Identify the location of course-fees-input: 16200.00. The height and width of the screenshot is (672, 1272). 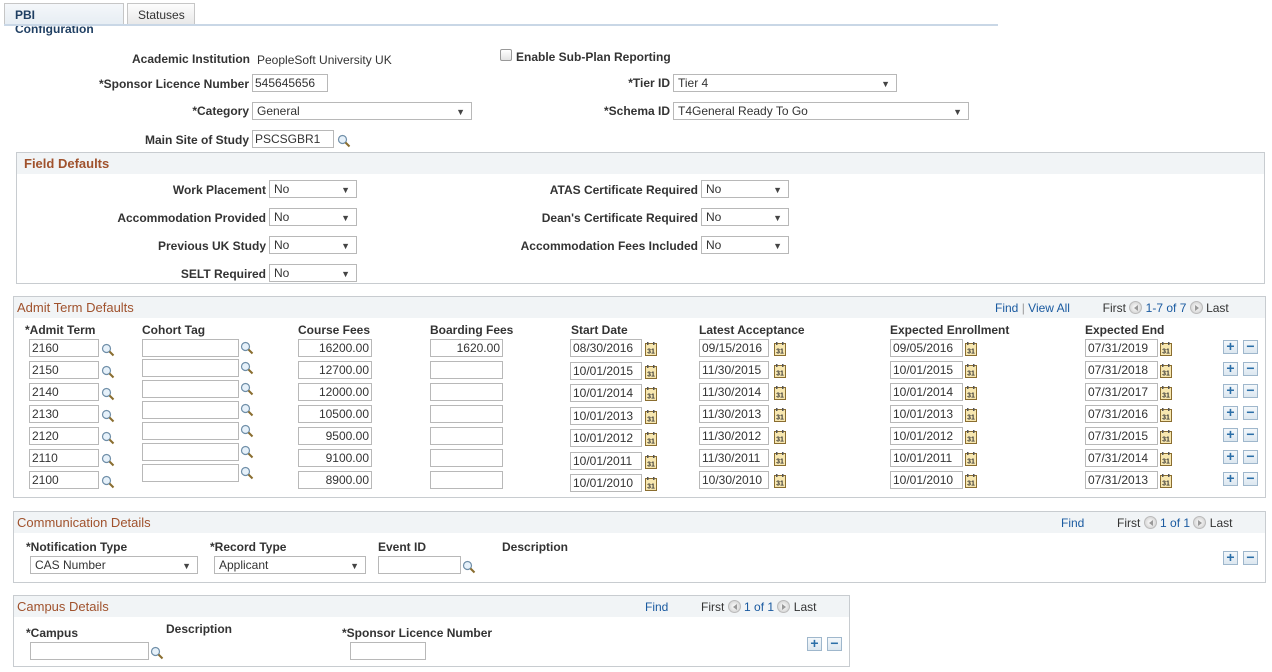
(335, 348).